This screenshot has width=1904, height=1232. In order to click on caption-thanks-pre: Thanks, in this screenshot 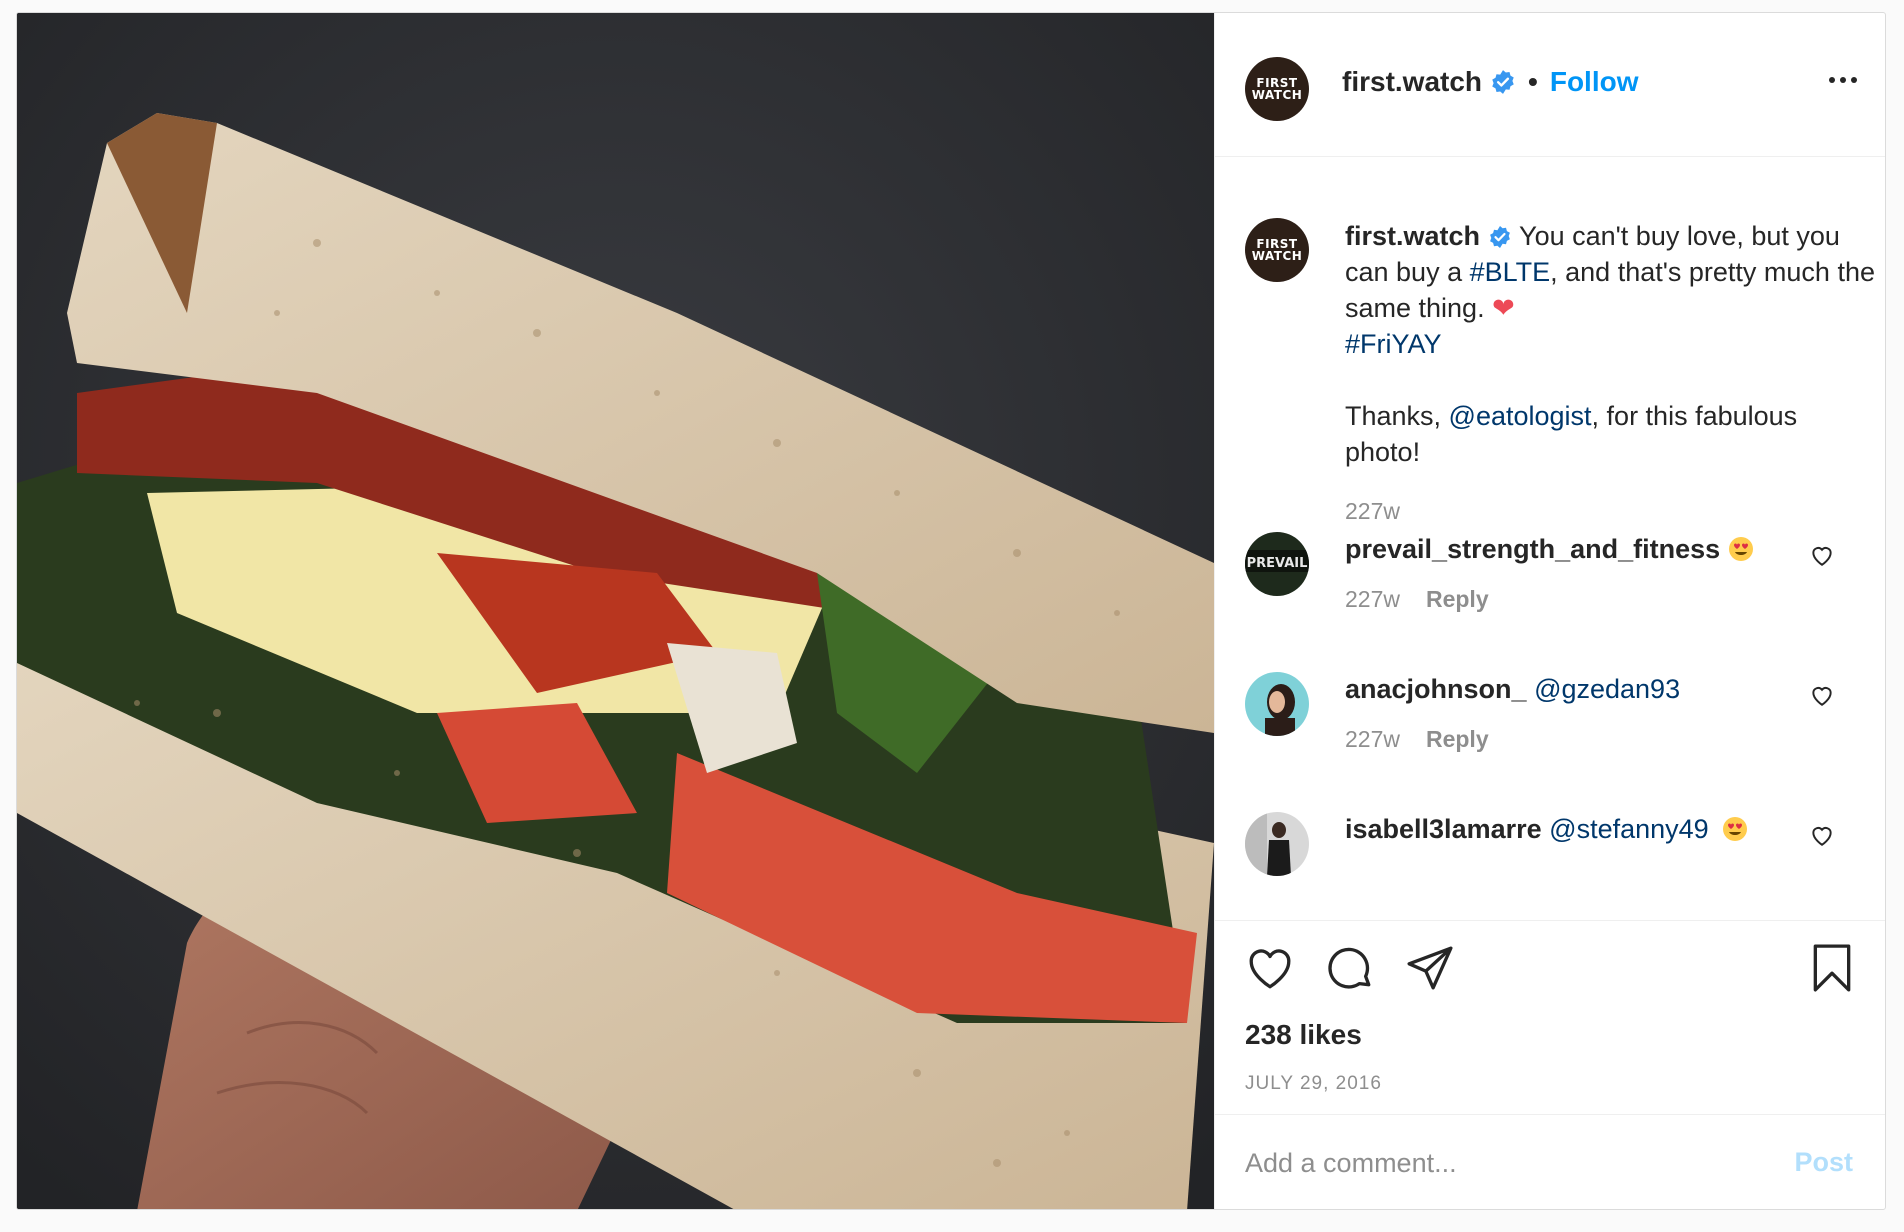, I will do `click(1397, 416)`.